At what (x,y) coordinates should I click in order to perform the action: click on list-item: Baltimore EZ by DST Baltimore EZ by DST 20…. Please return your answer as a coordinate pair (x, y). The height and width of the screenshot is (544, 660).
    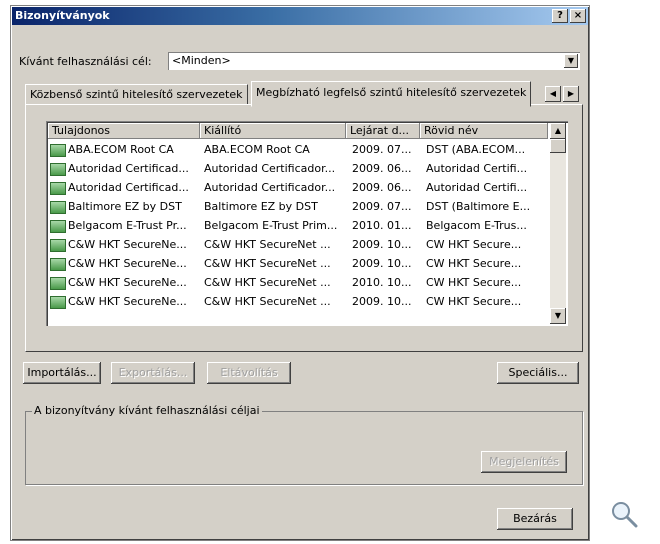
    Looking at the image, I should click on (298, 207).